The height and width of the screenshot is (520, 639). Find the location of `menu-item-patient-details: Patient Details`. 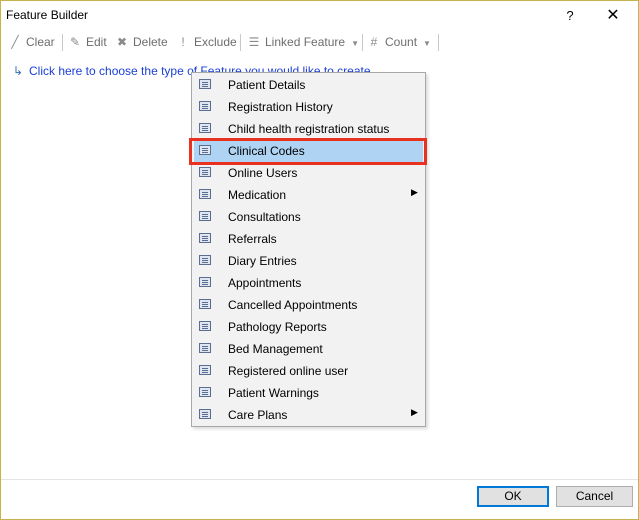

menu-item-patient-details: Patient Details is located at coordinates (308, 85).